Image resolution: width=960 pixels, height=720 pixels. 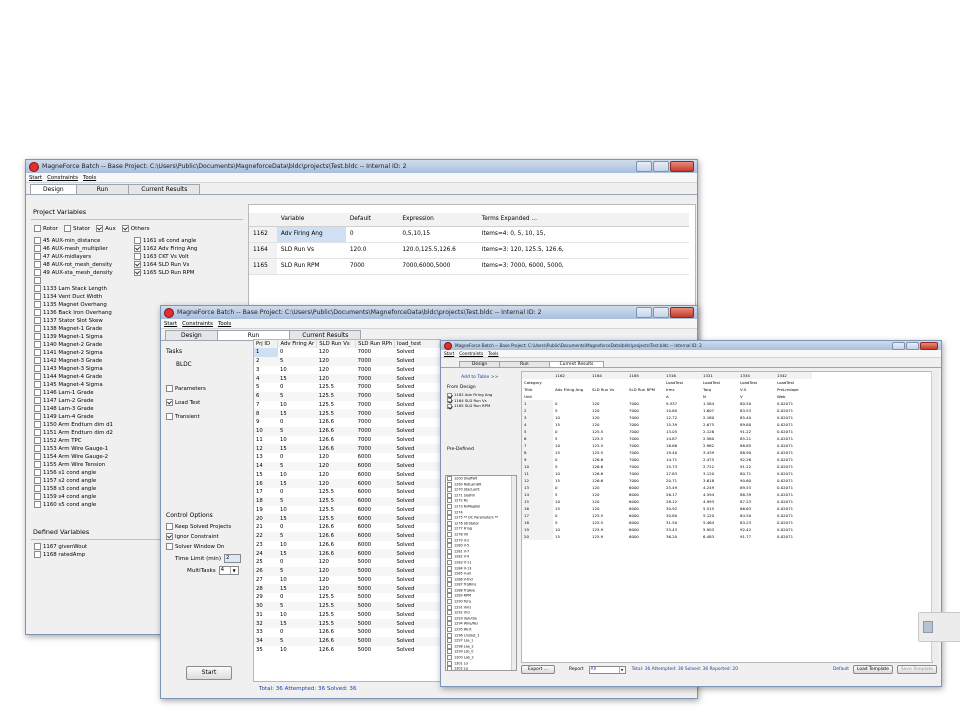 What do you see at coordinates (84, 265) in the screenshot?
I see `variable-item: 48 AUX-rot_mesh_density` at bounding box center [84, 265].